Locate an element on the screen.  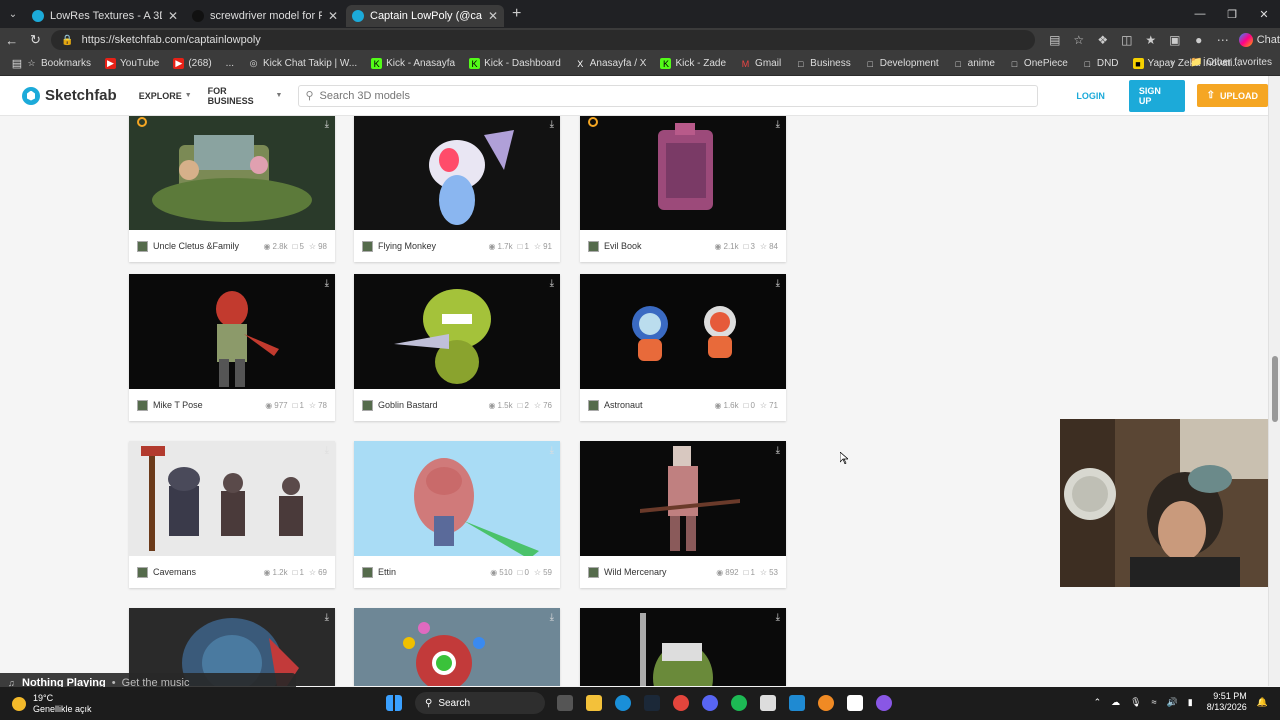
model-card: ⤓ Wild Mercenary ◉ 892 □ 1 ☆ 53 is located at coordinates (683, 514).